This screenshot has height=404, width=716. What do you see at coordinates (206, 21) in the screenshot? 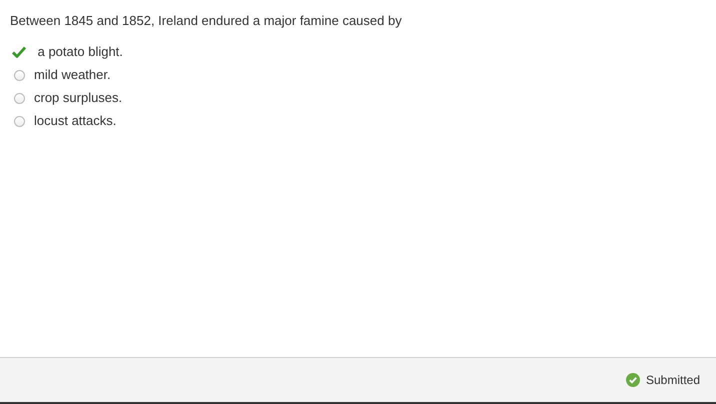
I see `question-text: Between 1845 and 1852, Ireland endured a major famine caused by` at bounding box center [206, 21].